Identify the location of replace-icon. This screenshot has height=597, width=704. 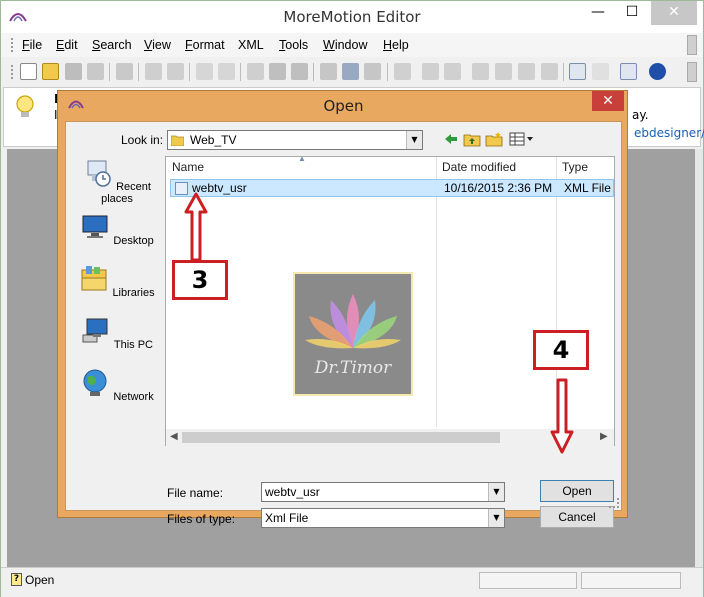
(372, 71).